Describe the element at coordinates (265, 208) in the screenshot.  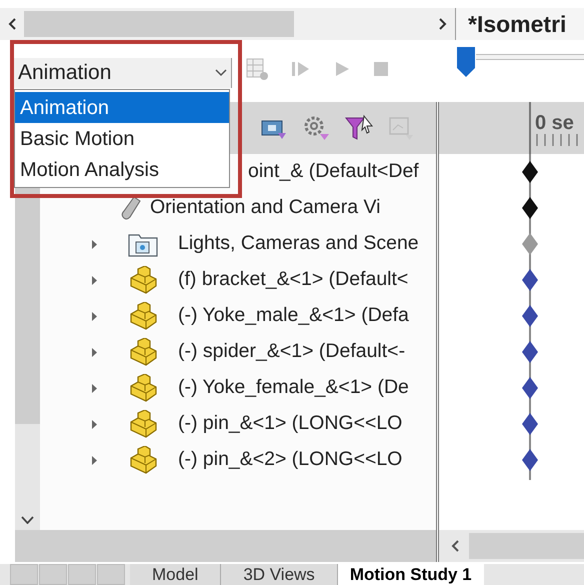
I see `tree-item-label: Orientation and Camera Vi` at that location.